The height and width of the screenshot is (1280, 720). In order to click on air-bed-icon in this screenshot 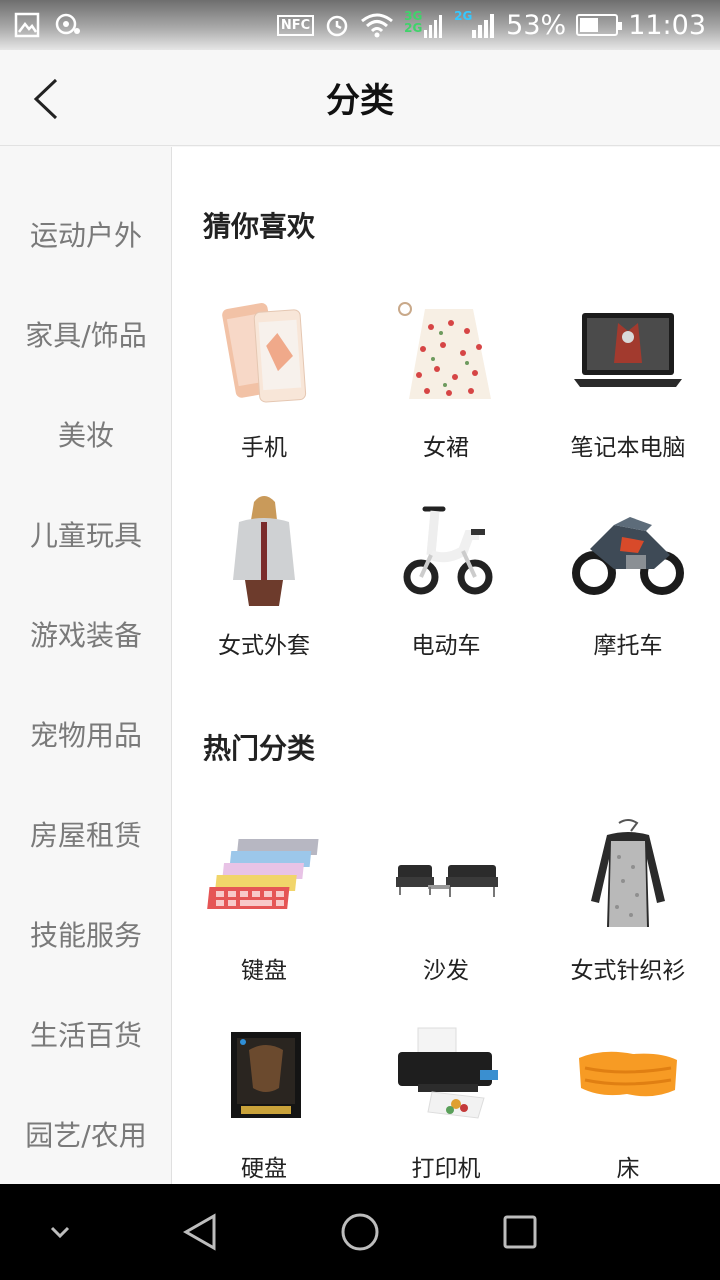, I will do `click(628, 1073)`.